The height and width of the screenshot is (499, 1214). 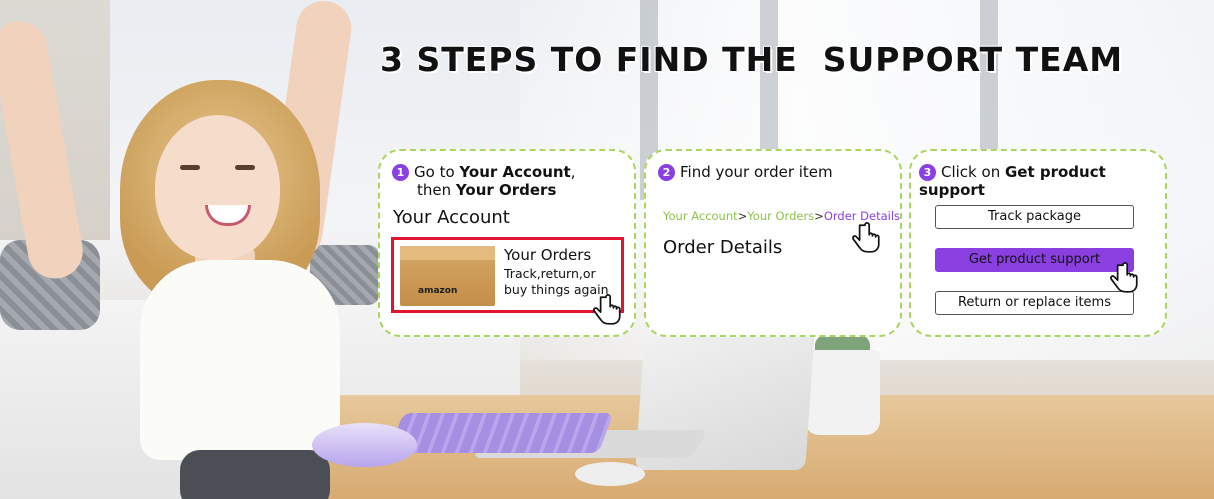 What do you see at coordinates (217, 187) in the screenshot?
I see `woman-face` at bounding box center [217, 187].